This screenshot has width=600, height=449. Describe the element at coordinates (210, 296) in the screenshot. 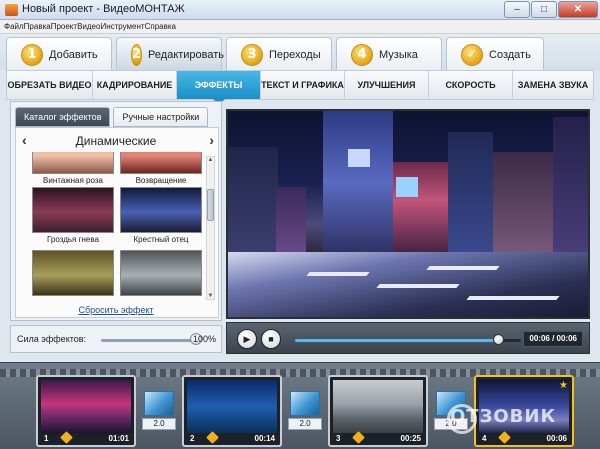

I see `scroll-down-icon: ▼` at that location.